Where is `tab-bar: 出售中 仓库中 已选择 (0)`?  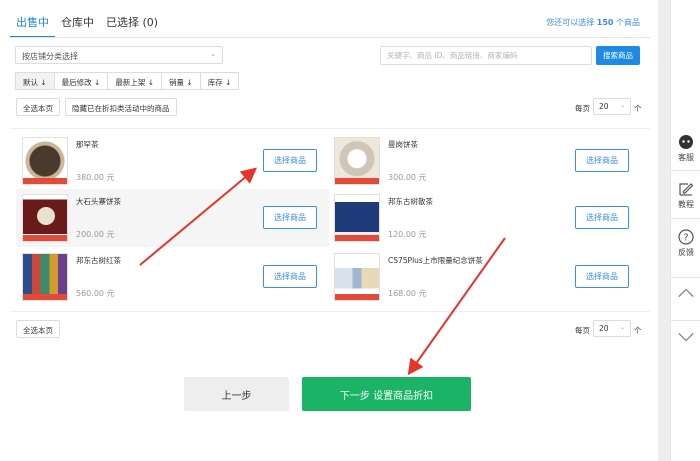
tab-bar: 出售中 仓库中 已选择 (0) is located at coordinates (87, 23).